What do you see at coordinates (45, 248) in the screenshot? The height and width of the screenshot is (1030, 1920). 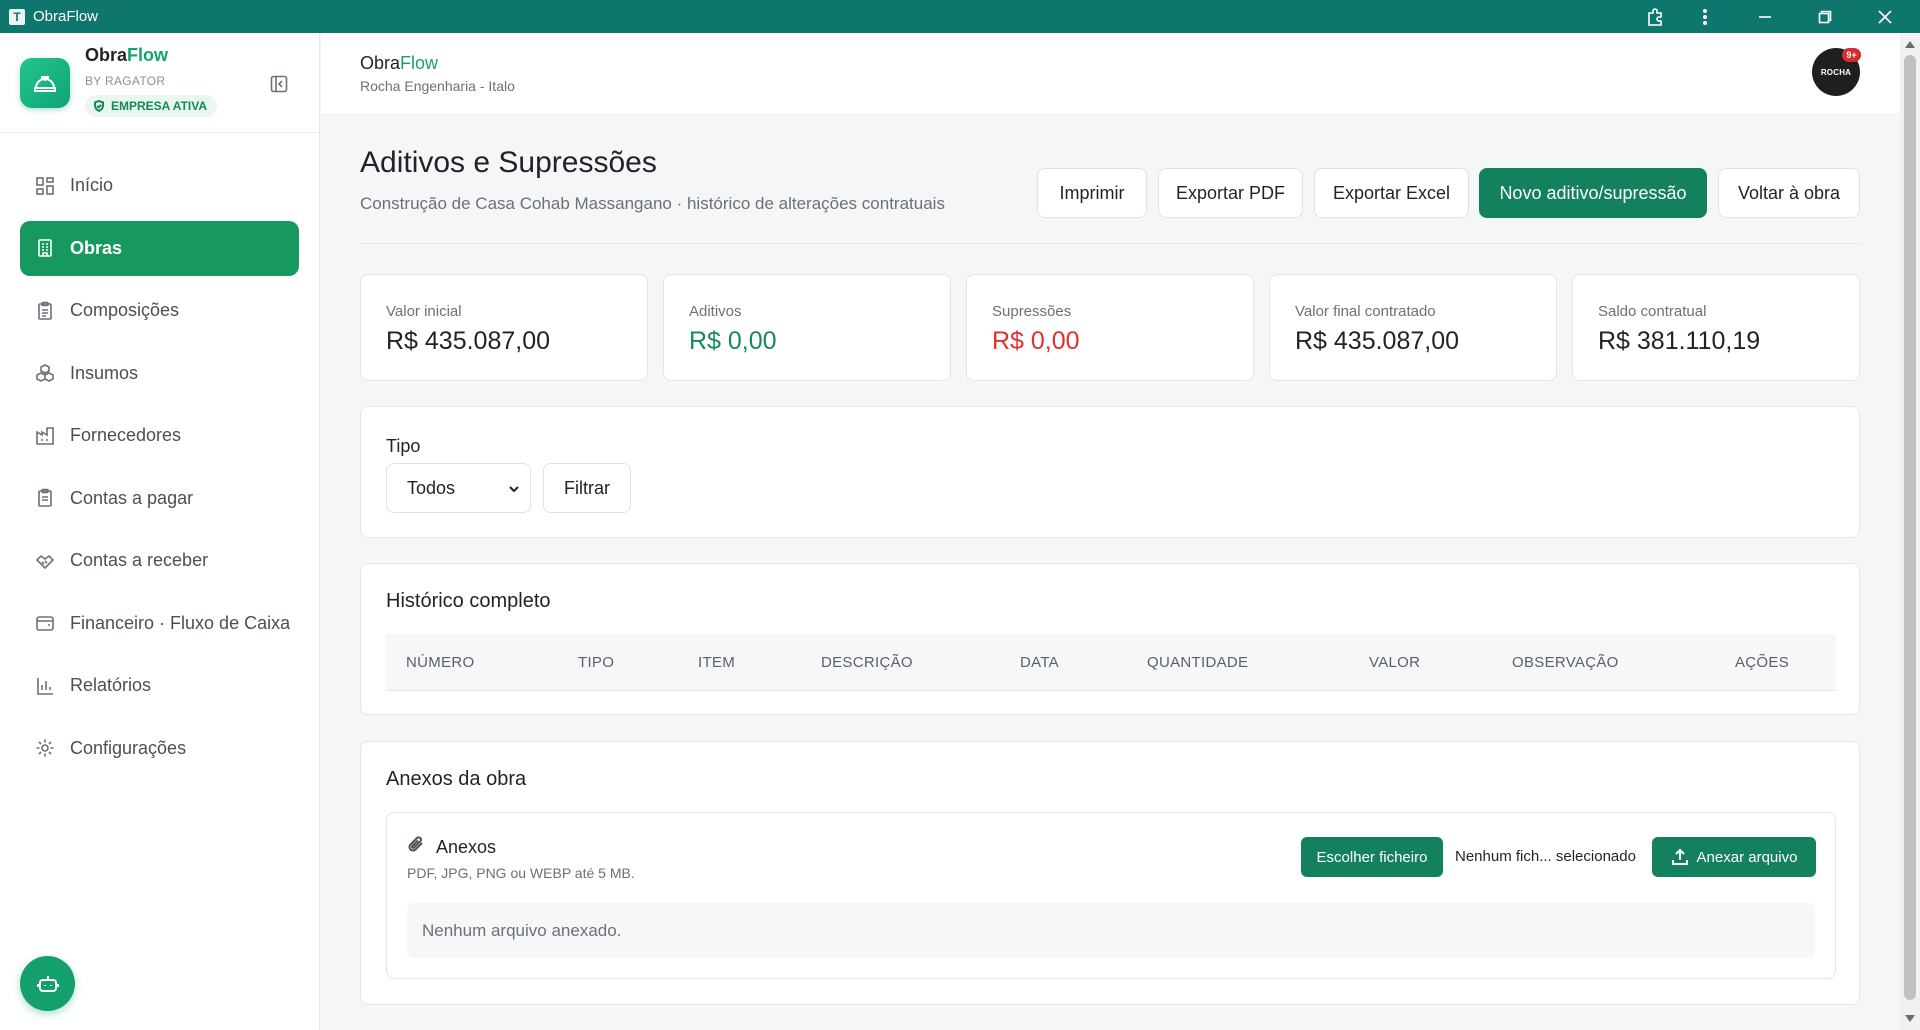 I see `building-icon` at bounding box center [45, 248].